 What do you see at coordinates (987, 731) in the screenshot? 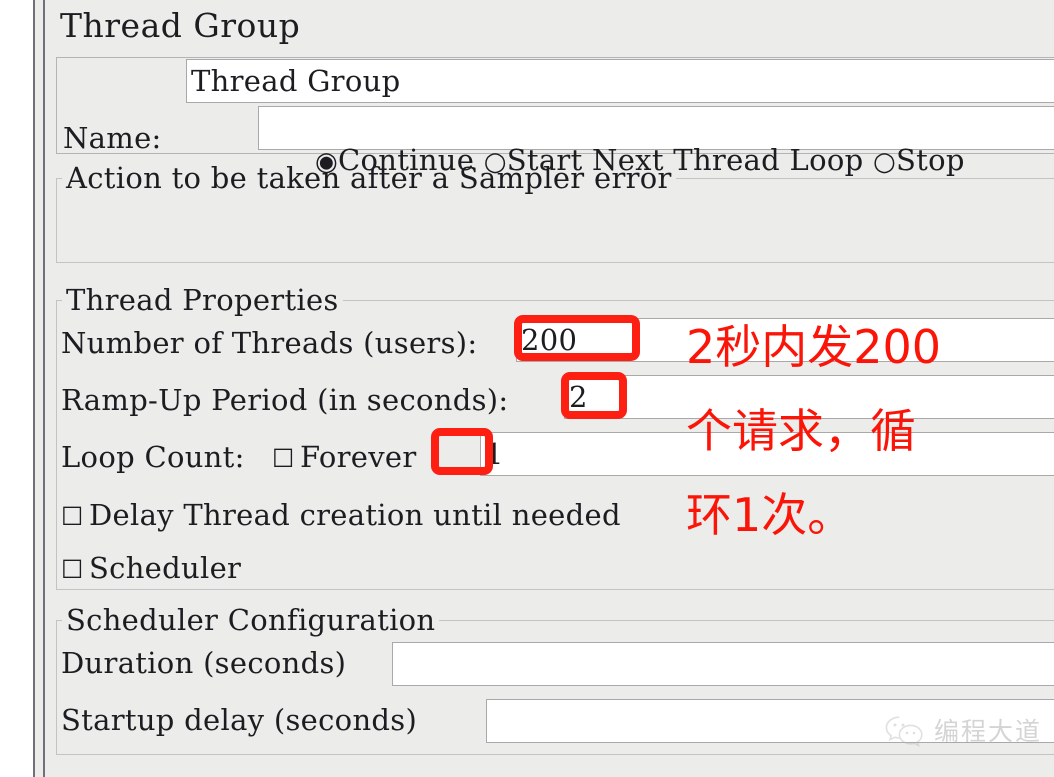
I see `watermark-text: 编程大道` at bounding box center [987, 731].